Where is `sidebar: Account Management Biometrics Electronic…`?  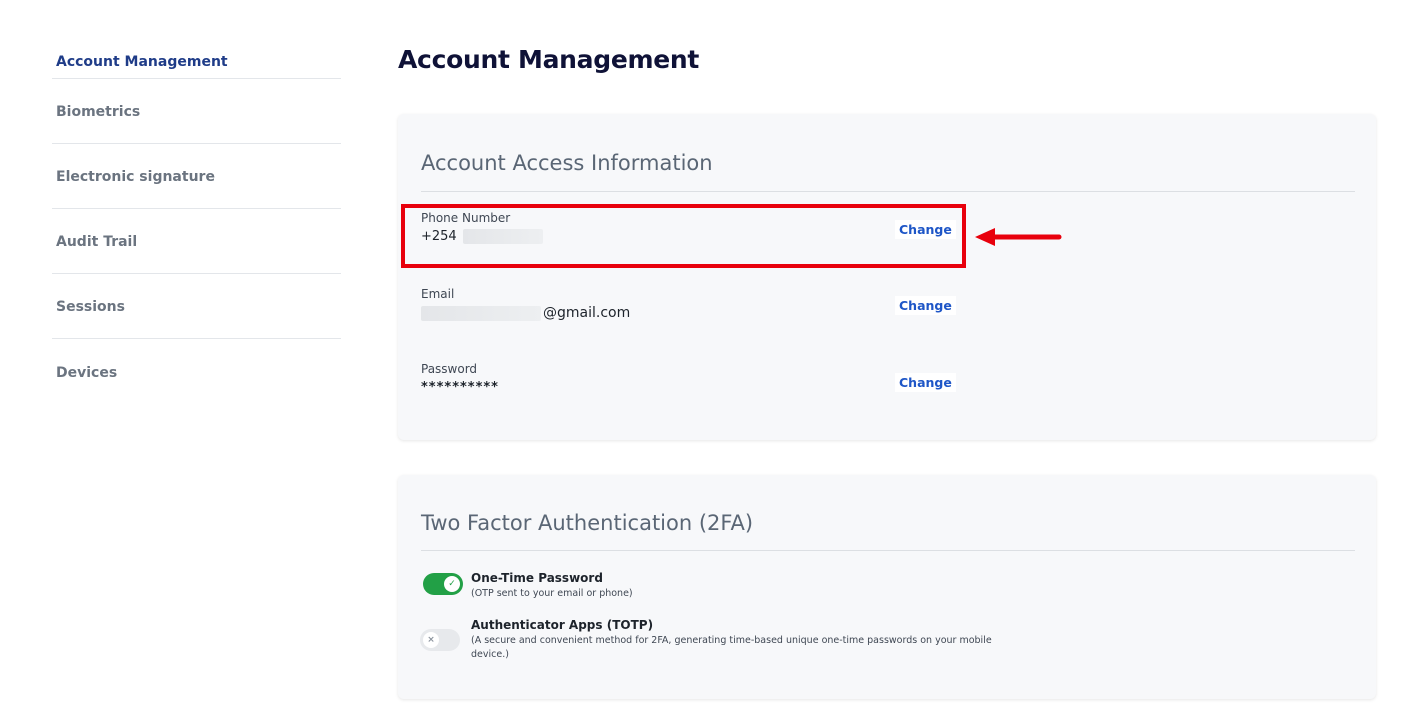
sidebar: Account Management Biometrics Electronic… is located at coordinates (196, 222).